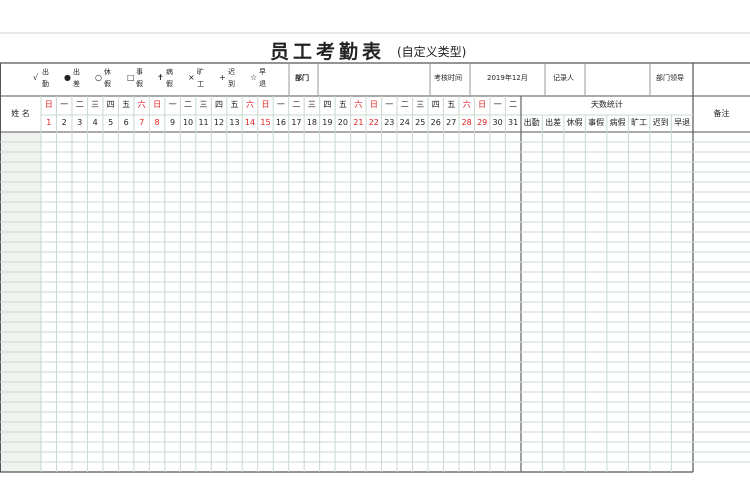 This screenshot has height=501, width=750. I want to click on recorder-label: 记录人, so click(563, 78).